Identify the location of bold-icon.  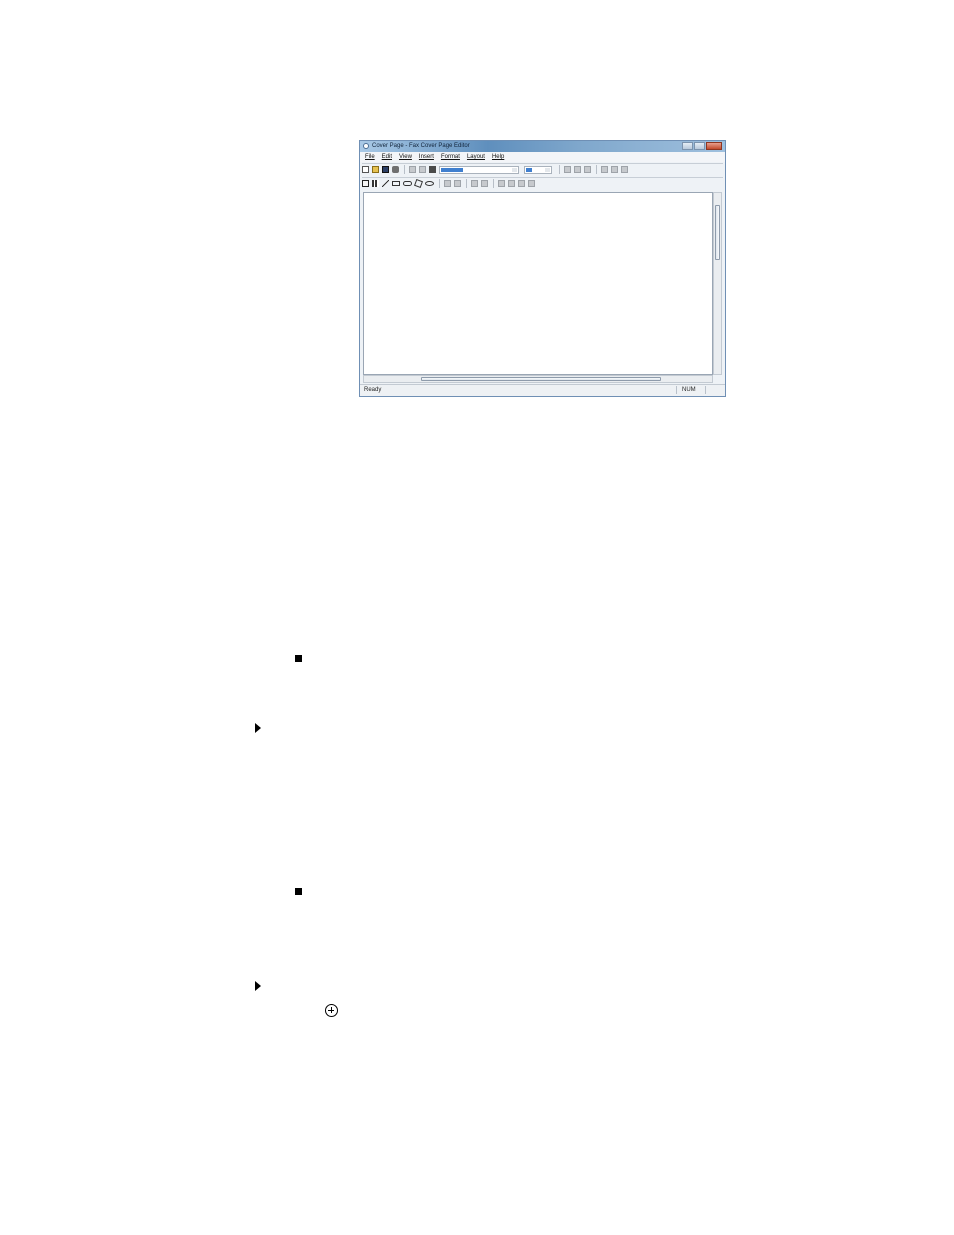
(567, 169).